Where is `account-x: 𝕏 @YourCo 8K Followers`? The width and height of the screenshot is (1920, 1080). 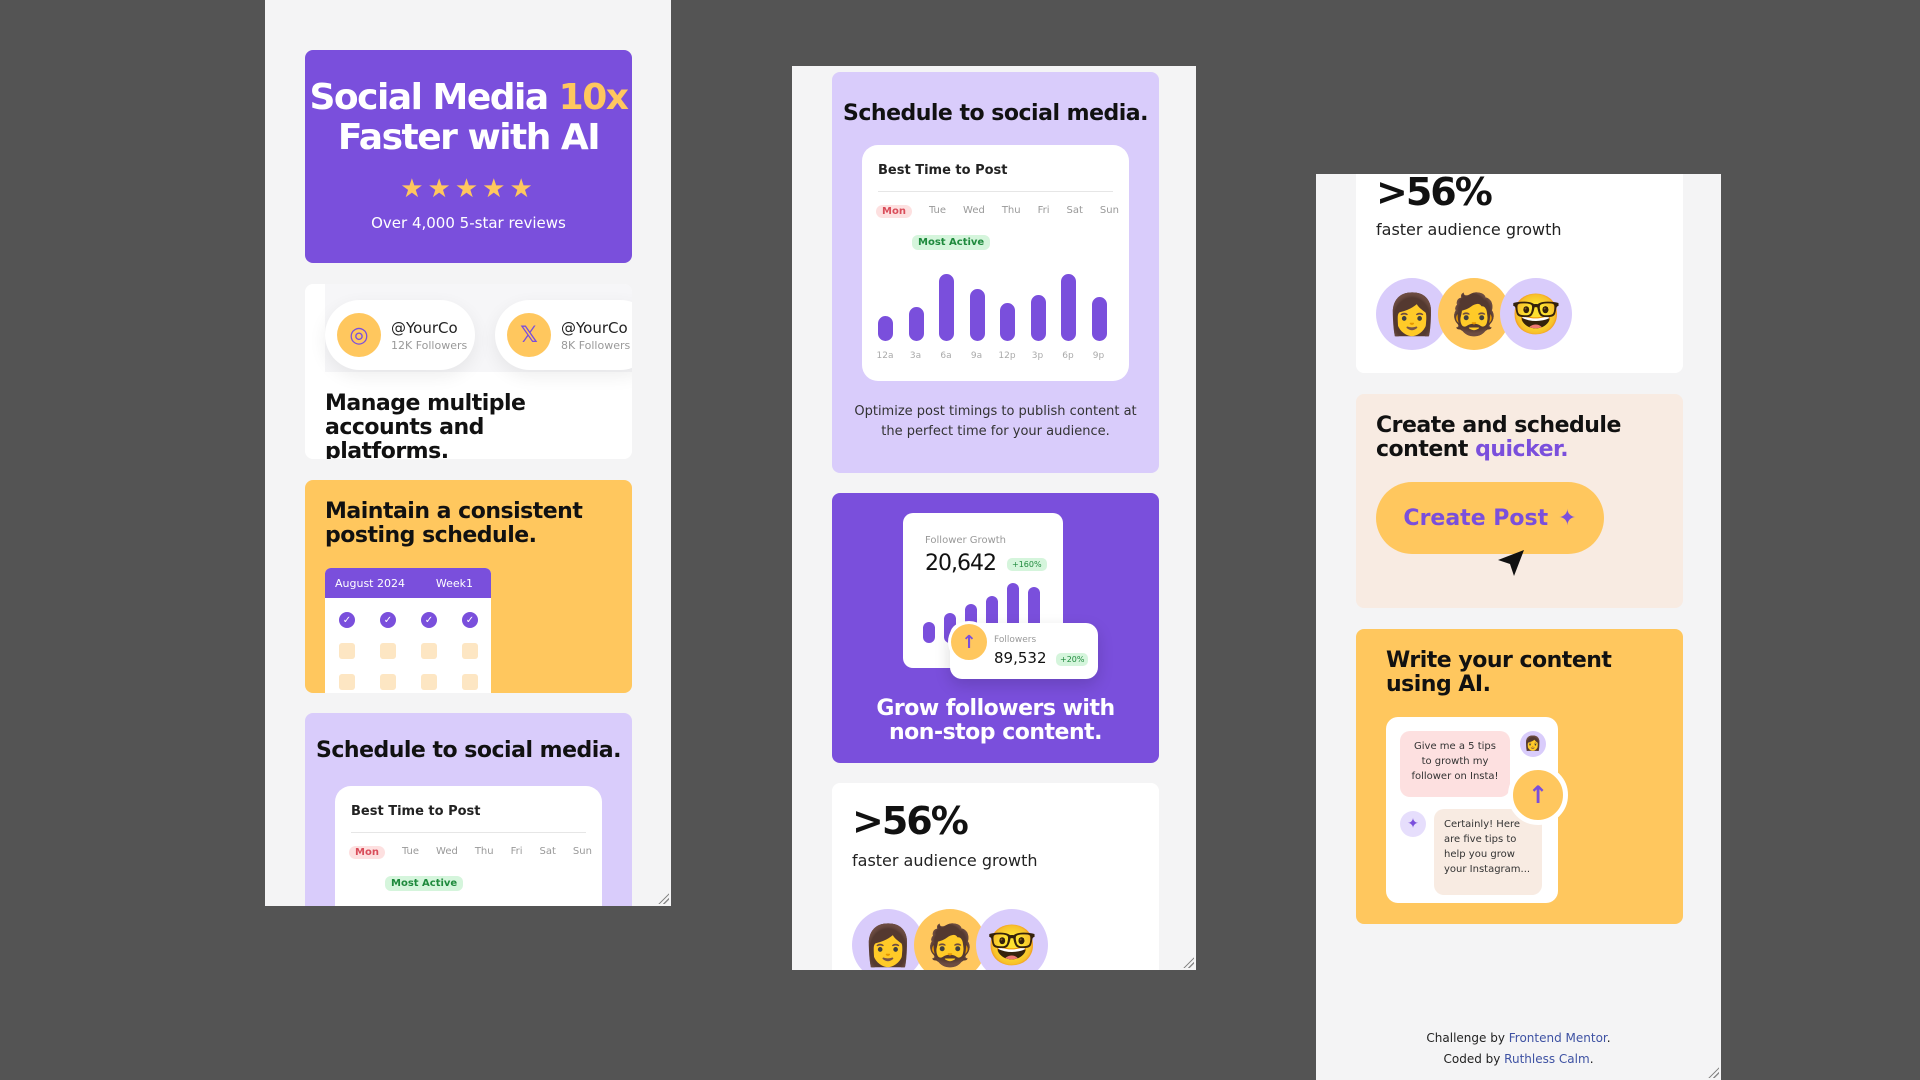
account-x: 𝕏 @YourCo 8K Followers is located at coordinates (563, 335).